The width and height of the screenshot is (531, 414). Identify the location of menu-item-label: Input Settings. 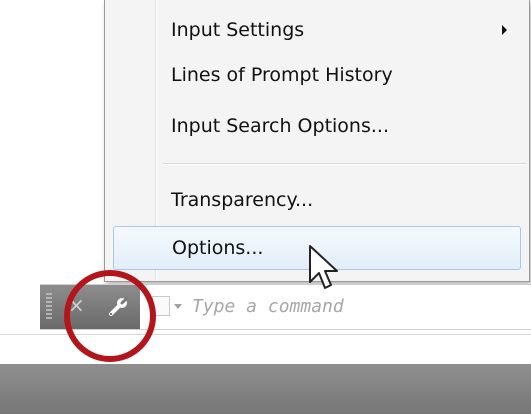
(238, 30).